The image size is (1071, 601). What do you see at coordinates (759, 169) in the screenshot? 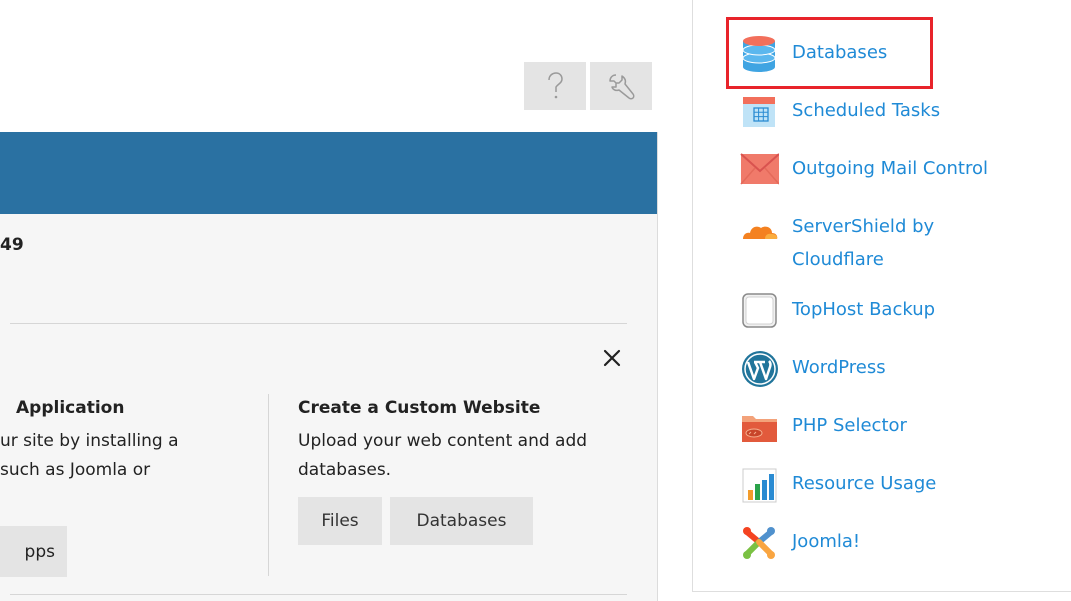
I see `envelope-icon` at bounding box center [759, 169].